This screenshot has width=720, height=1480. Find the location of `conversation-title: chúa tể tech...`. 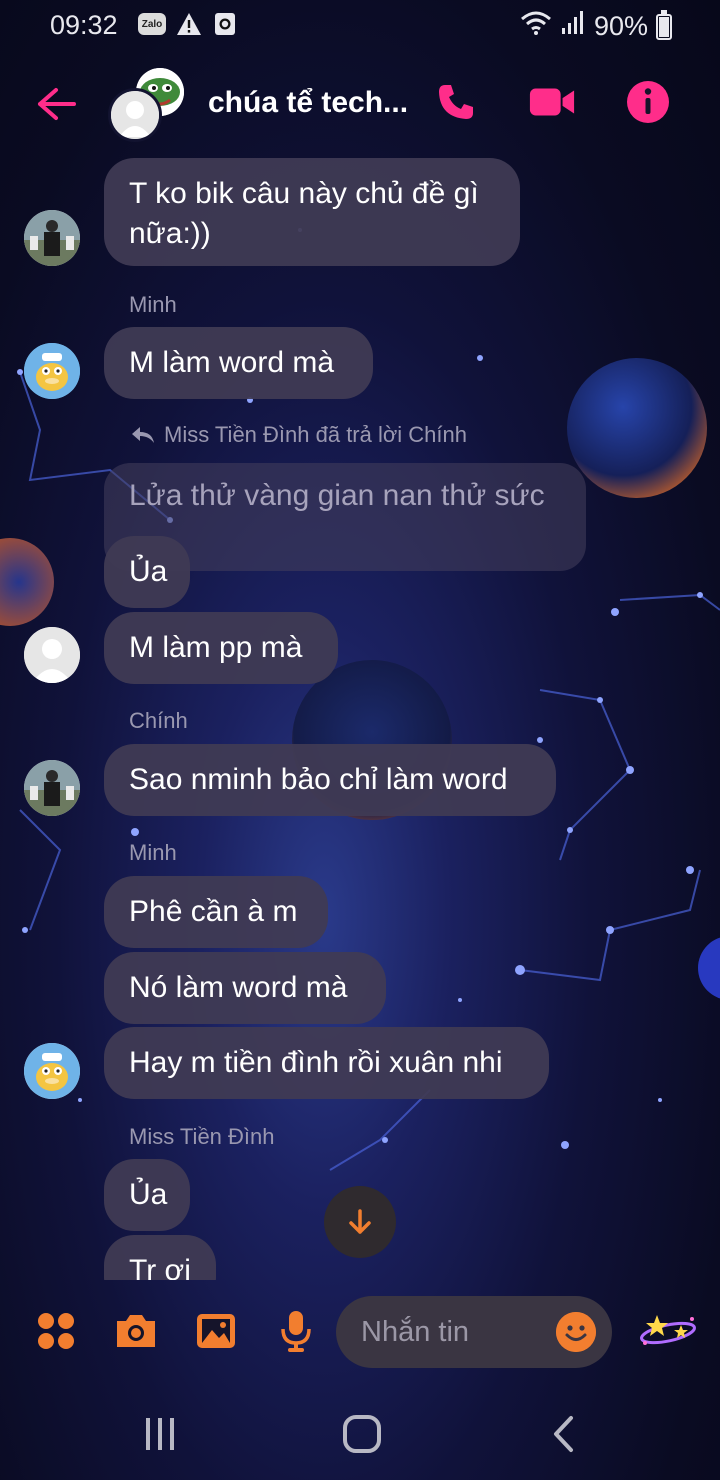

conversation-title: chúa tể tech... is located at coordinates (313, 103).